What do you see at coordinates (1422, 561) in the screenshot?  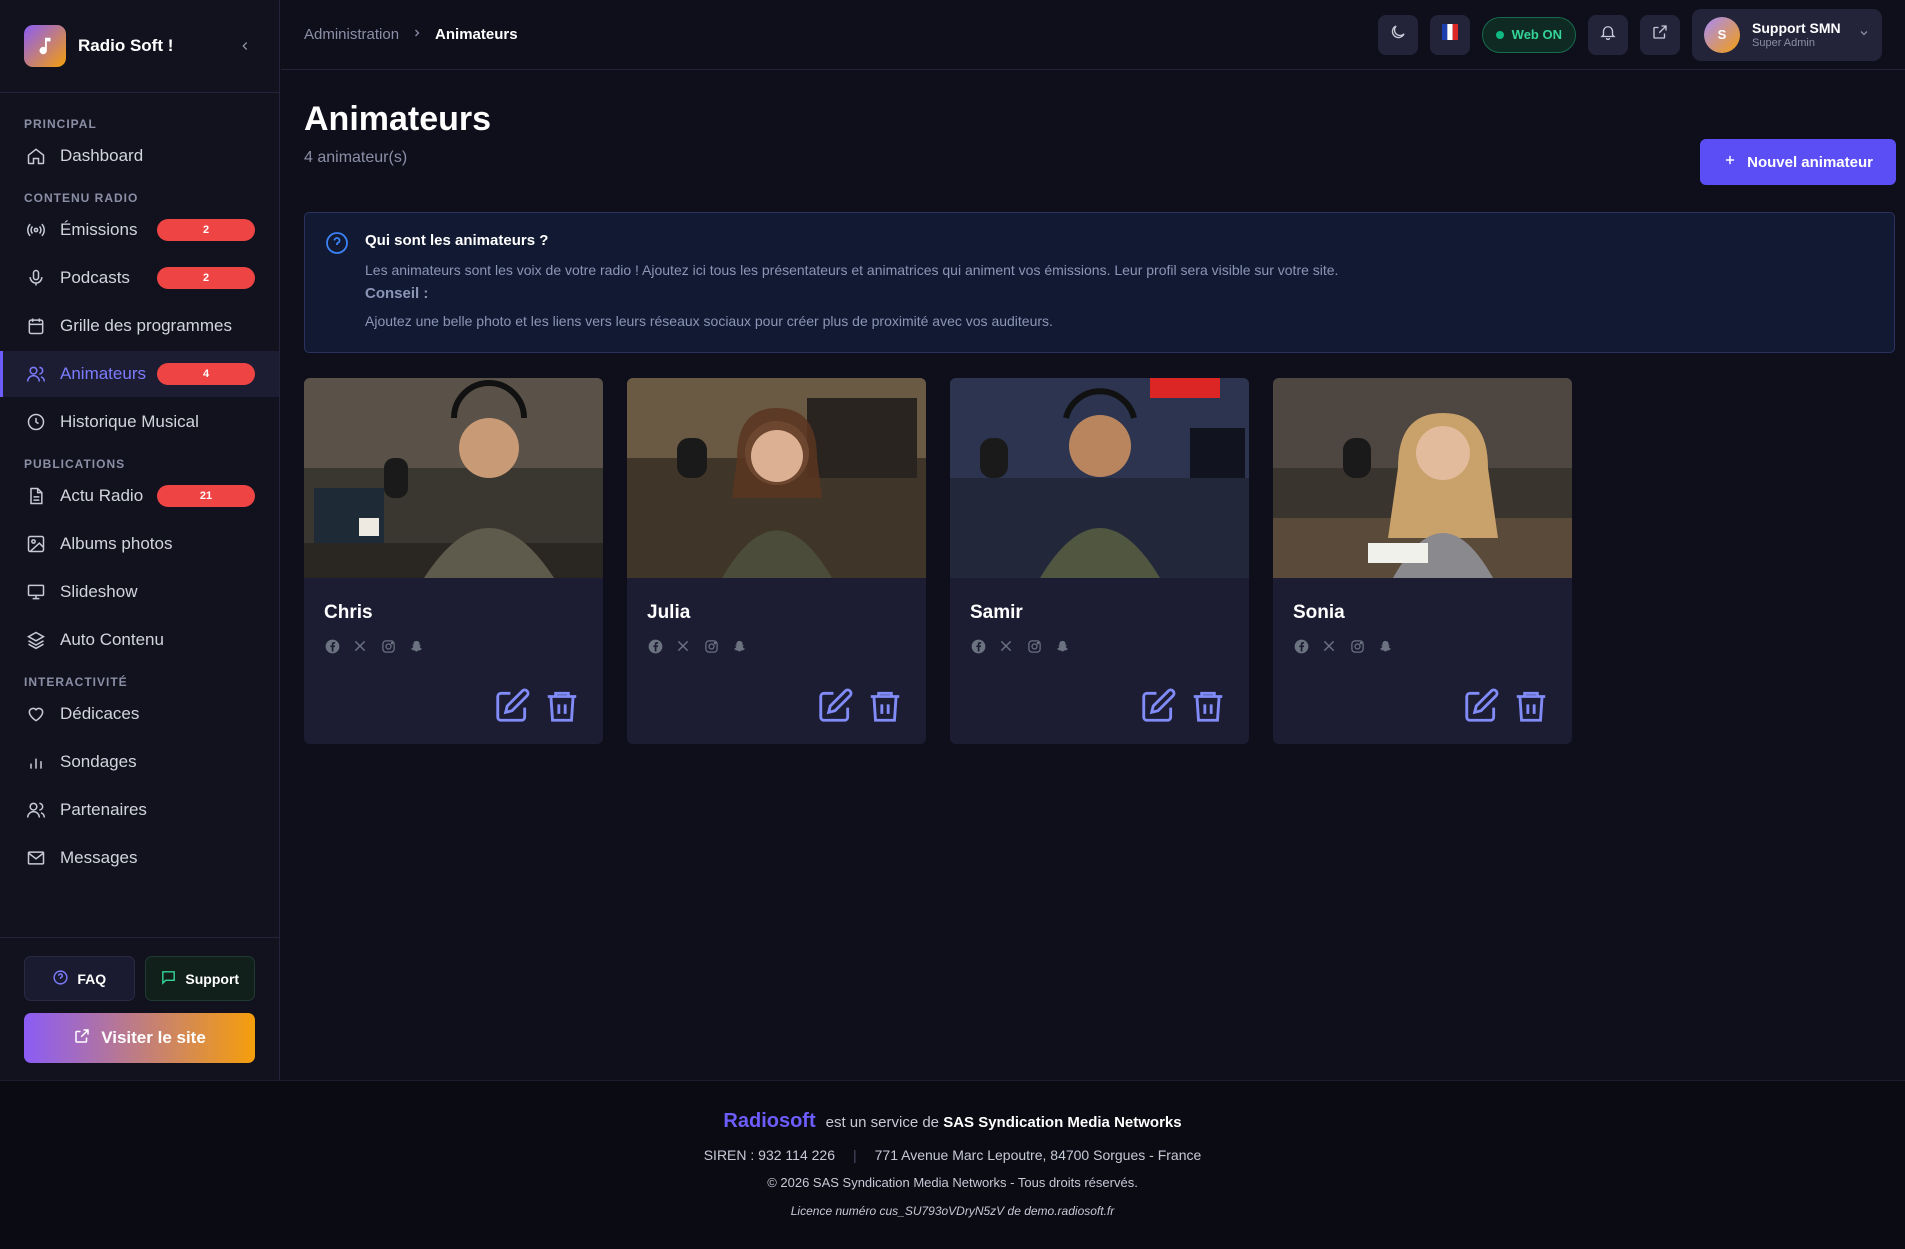 I see `animateur-card: Sonia` at bounding box center [1422, 561].